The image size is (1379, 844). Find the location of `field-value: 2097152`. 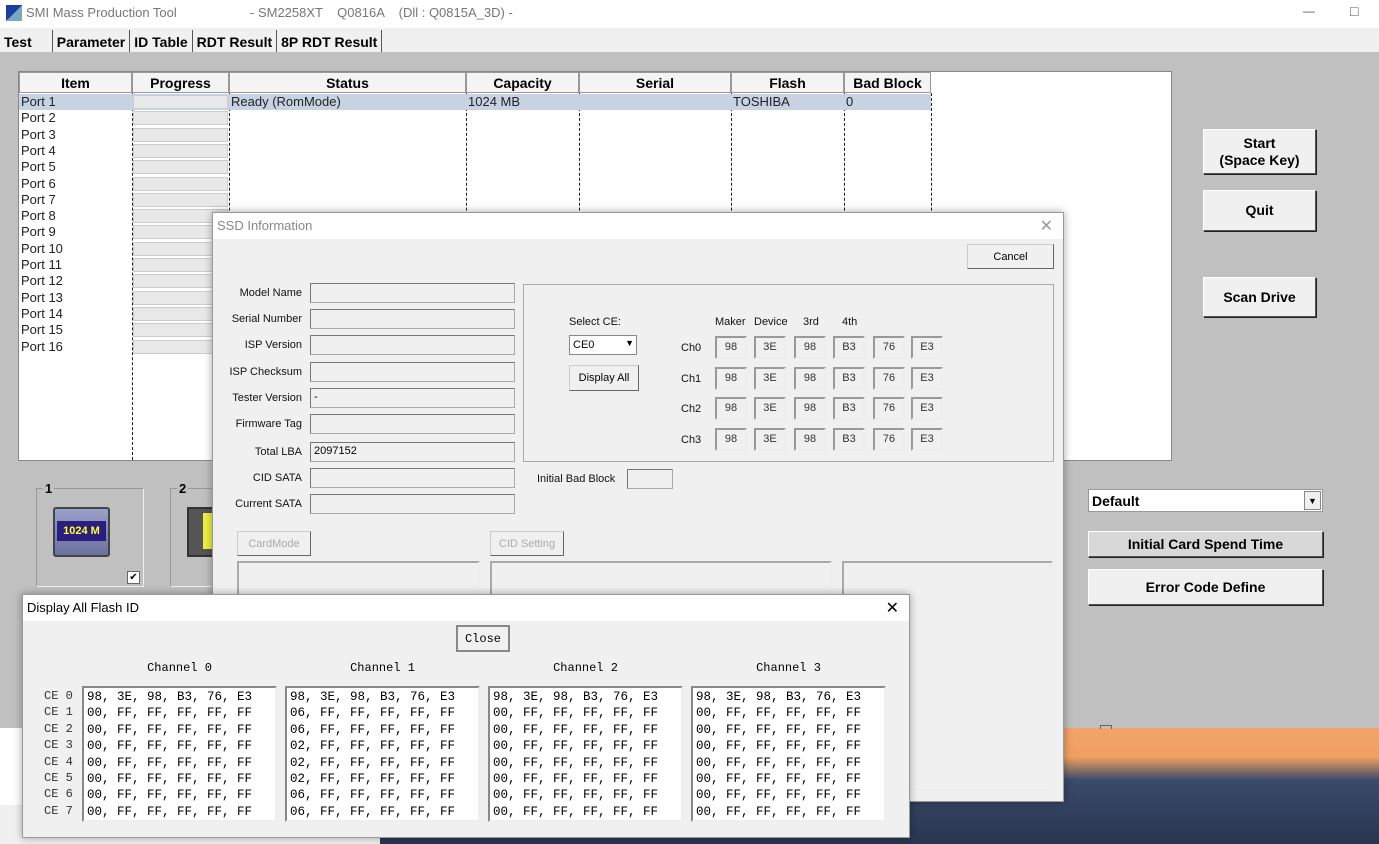

field-value: 2097152 is located at coordinates (412, 452).